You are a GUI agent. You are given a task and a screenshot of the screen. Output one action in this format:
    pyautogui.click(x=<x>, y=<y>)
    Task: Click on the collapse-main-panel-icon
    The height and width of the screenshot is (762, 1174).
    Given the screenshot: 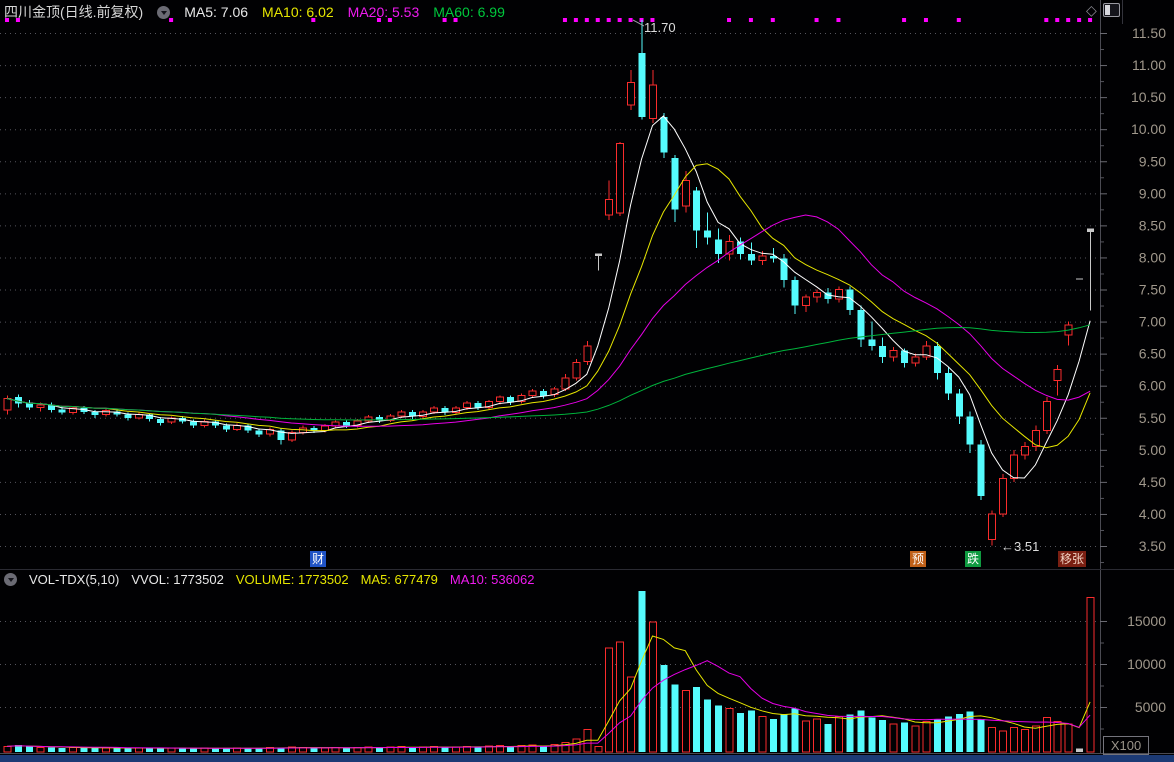 What is the action you would take?
    pyautogui.click(x=164, y=12)
    